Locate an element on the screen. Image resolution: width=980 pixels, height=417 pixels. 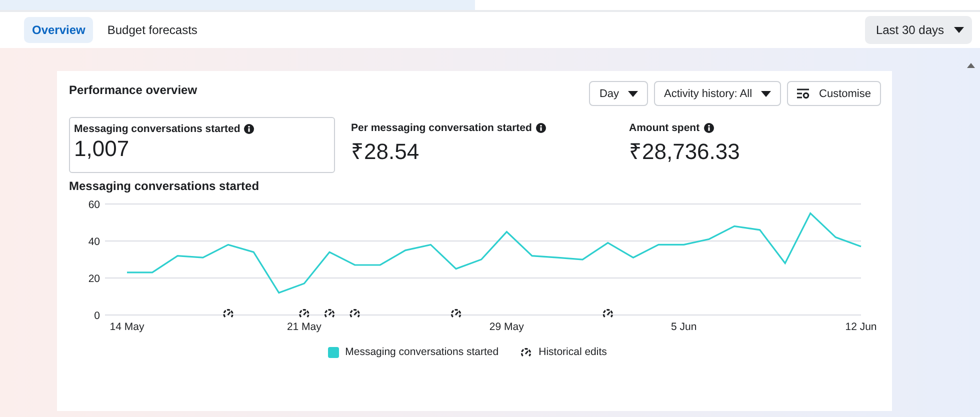
metric-label: Messaging conversations started is located at coordinates (157, 129).